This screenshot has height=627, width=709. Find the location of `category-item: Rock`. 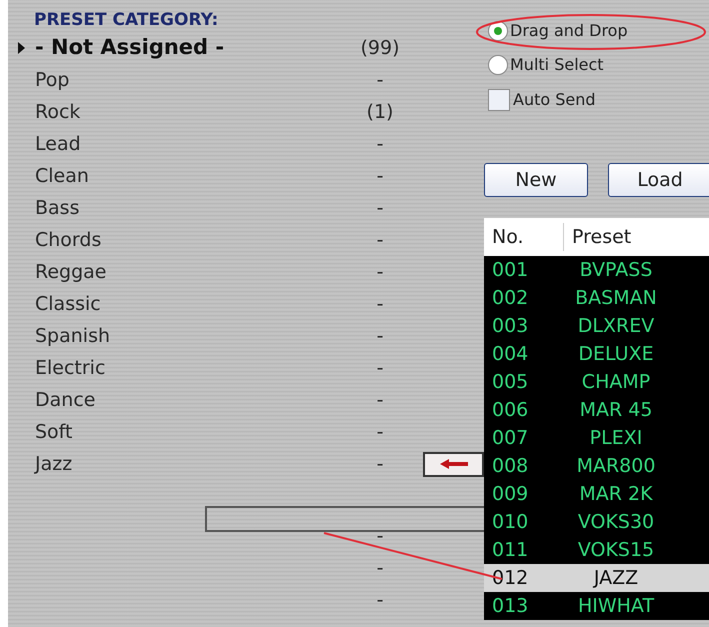

category-item: Rock is located at coordinates (180, 112).